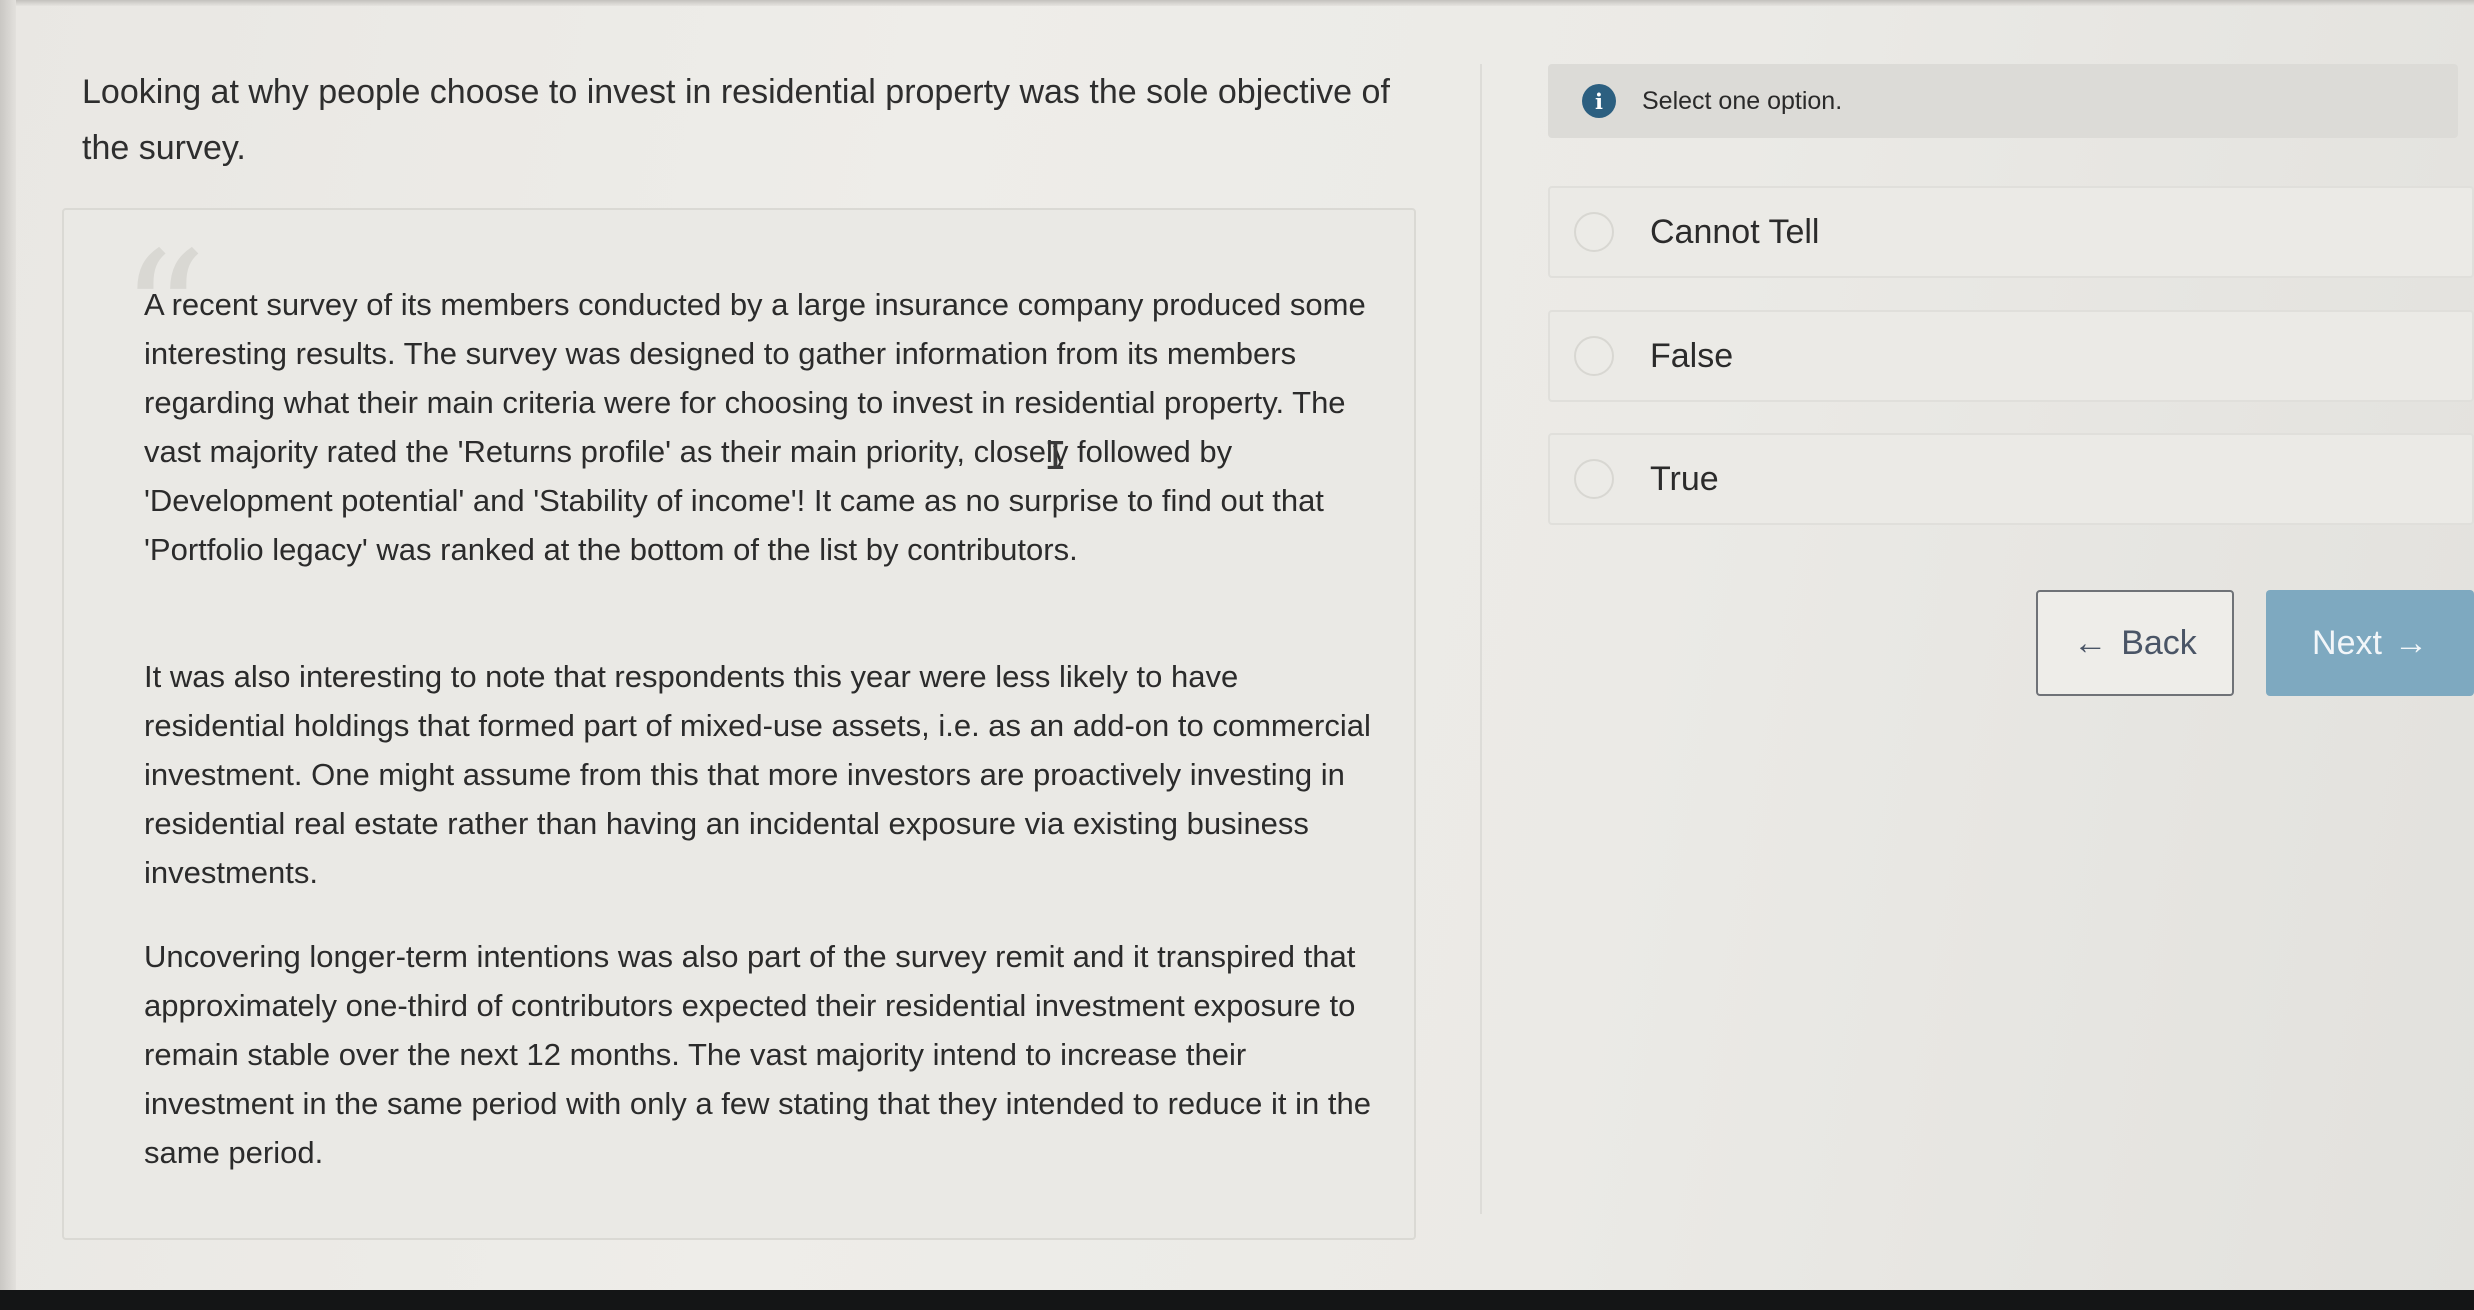 The image size is (2474, 1310). Describe the element at coordinates (1692, 355) in the screenshot. I see `option-label: False` at that location.